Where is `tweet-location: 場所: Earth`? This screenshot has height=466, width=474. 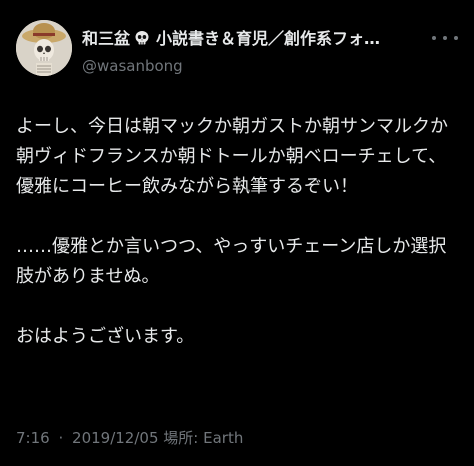 tweet-location: 場所: Earth is located at coordinates (203, 438).